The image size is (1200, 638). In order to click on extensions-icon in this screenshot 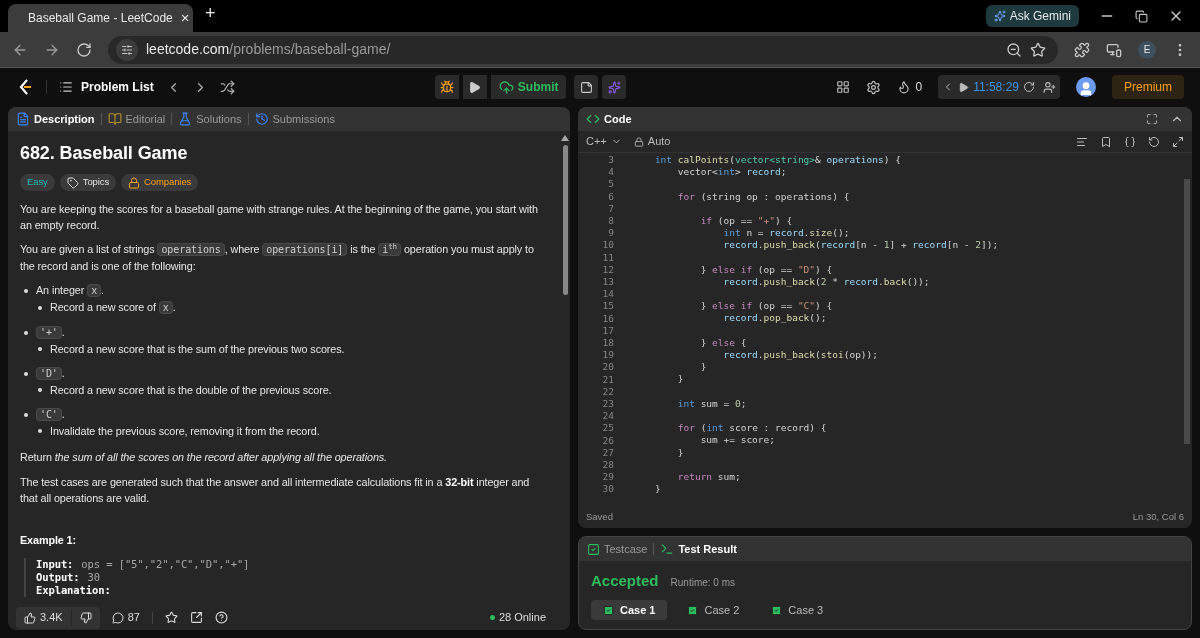, I will do `click(1082, 49)`.